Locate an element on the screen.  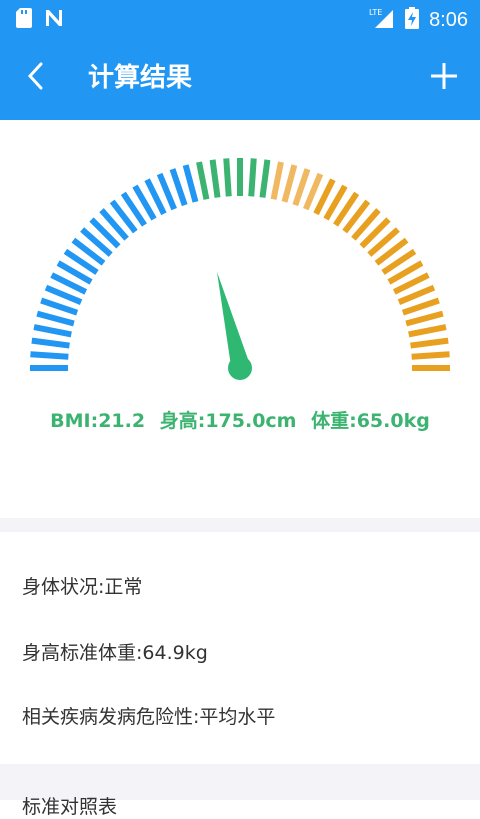
gauge-needle is located at coordinates (234, 326).